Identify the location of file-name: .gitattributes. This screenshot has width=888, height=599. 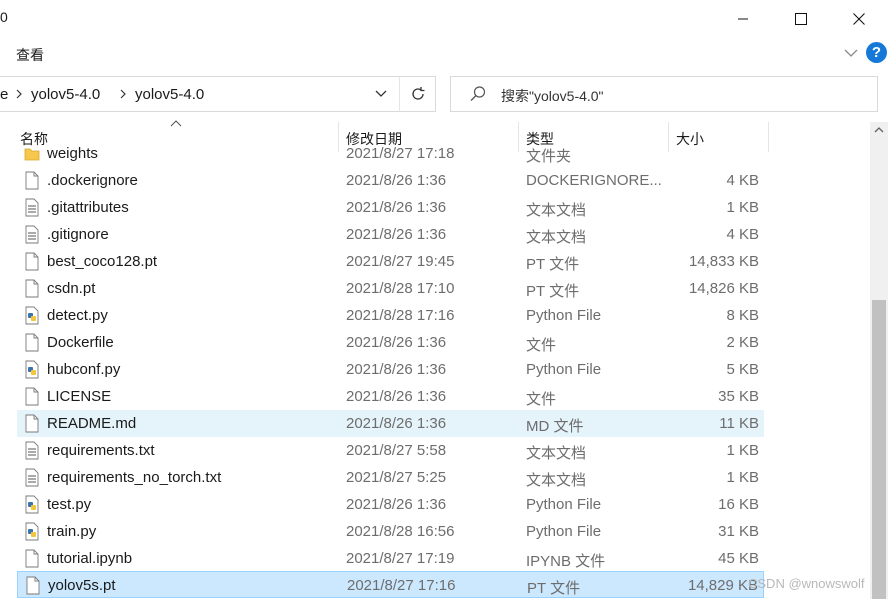
(88, 207).